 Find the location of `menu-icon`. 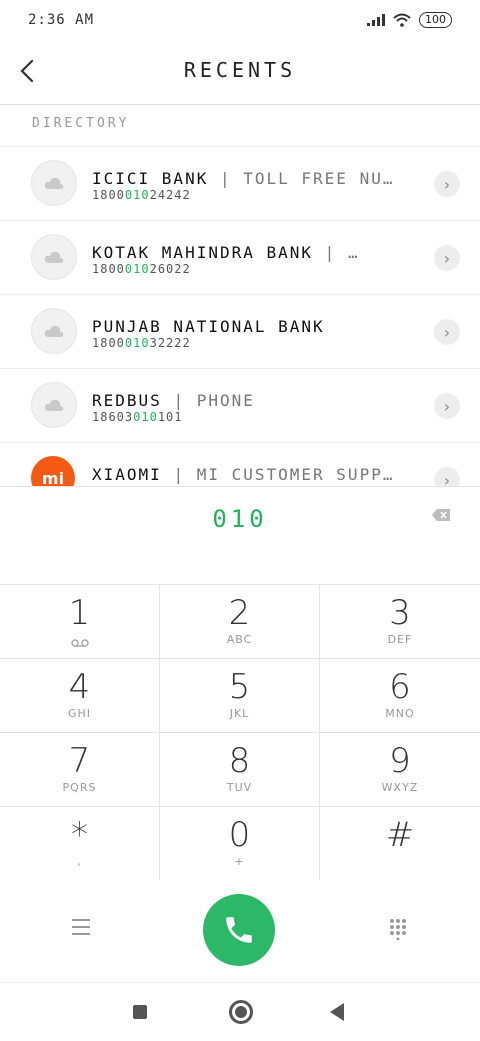

menu-icon is located at coordinates (81, 927).